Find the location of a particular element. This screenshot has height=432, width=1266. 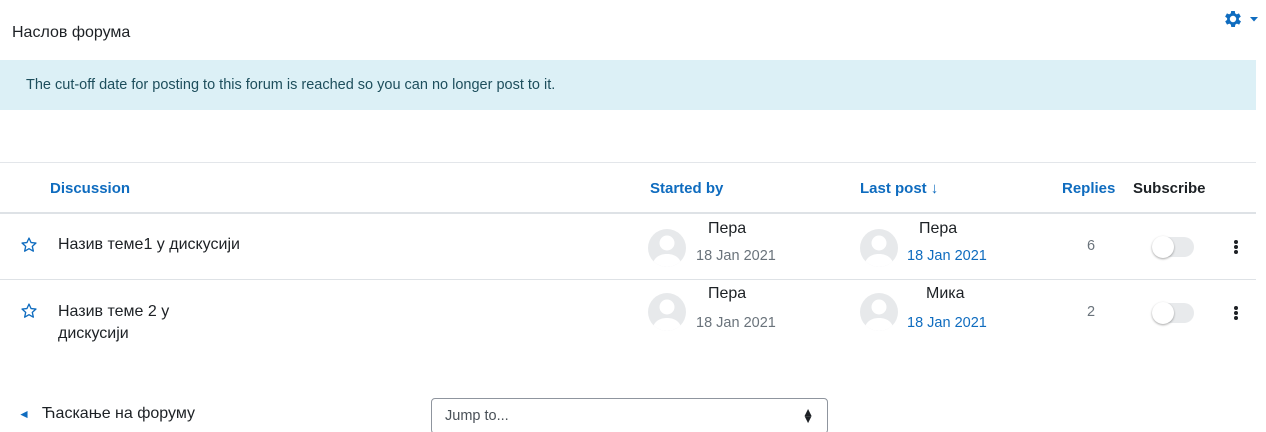

last-post-name: Пера is located at coordinates (938, 229).